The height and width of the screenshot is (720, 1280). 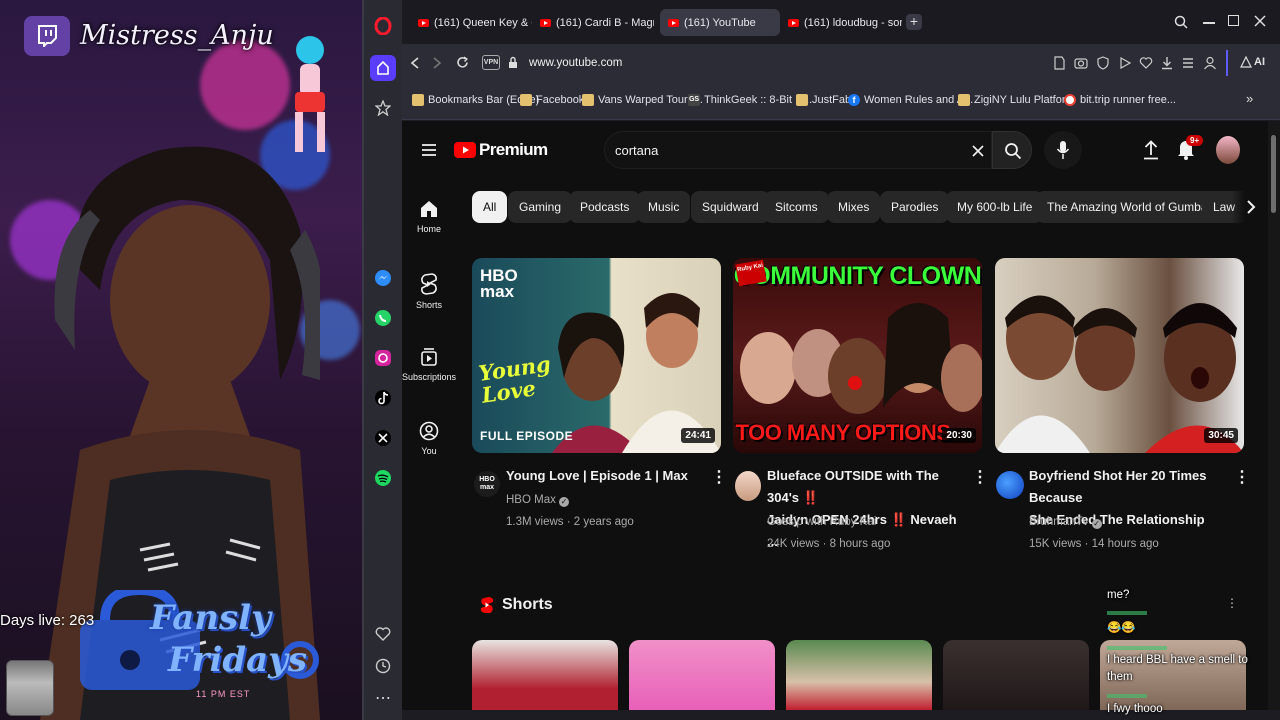 What do you see at coordinates (915, 207) in the screenshot?
I see `chip-parodies: Parodies` at bounding box center [915, 207].